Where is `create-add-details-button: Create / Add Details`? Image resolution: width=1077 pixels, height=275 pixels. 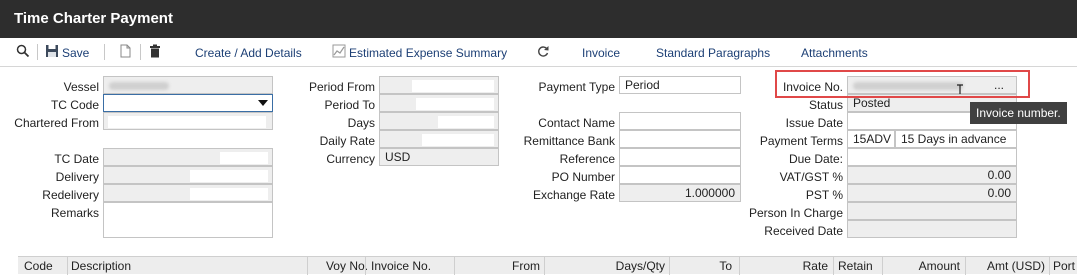
create-add-details-button: Create / Add Details is located at coordinates (248, 53).